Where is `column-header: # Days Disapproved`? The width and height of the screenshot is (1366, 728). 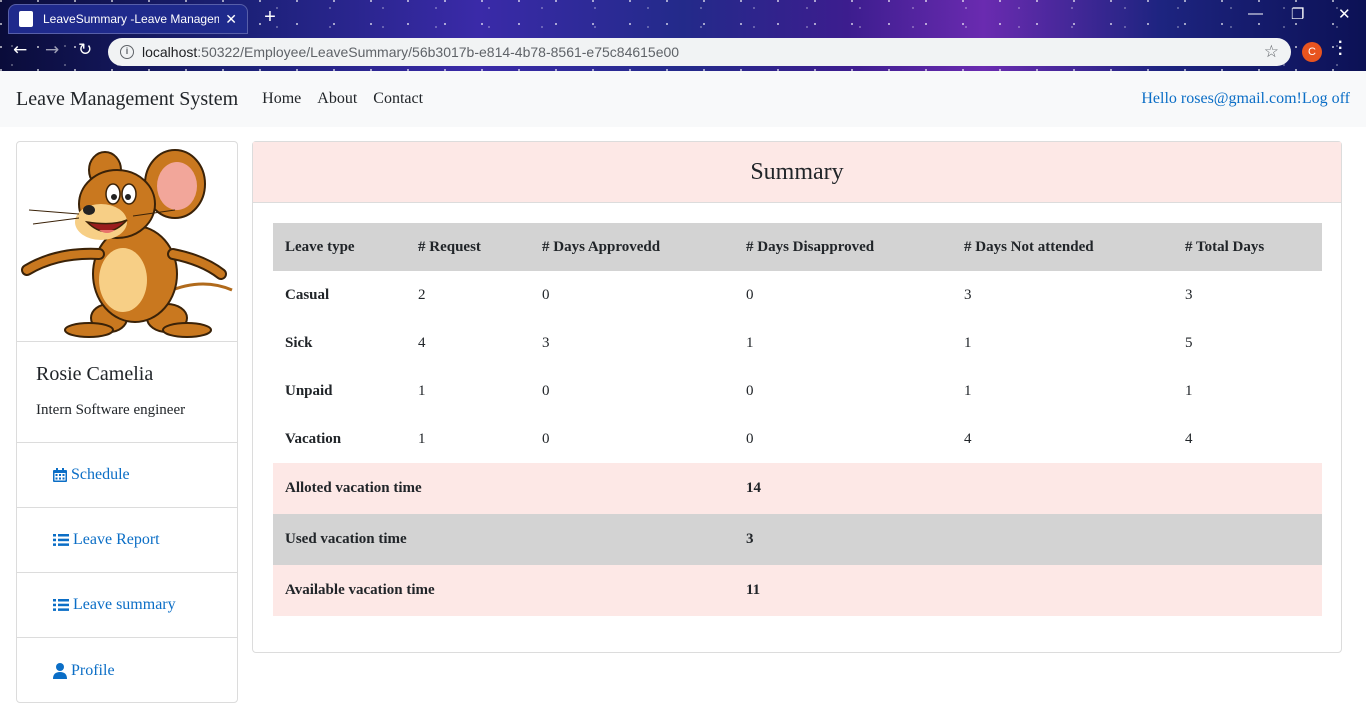
column-header: # Days Disapproved is located at coordinates (810, 246).